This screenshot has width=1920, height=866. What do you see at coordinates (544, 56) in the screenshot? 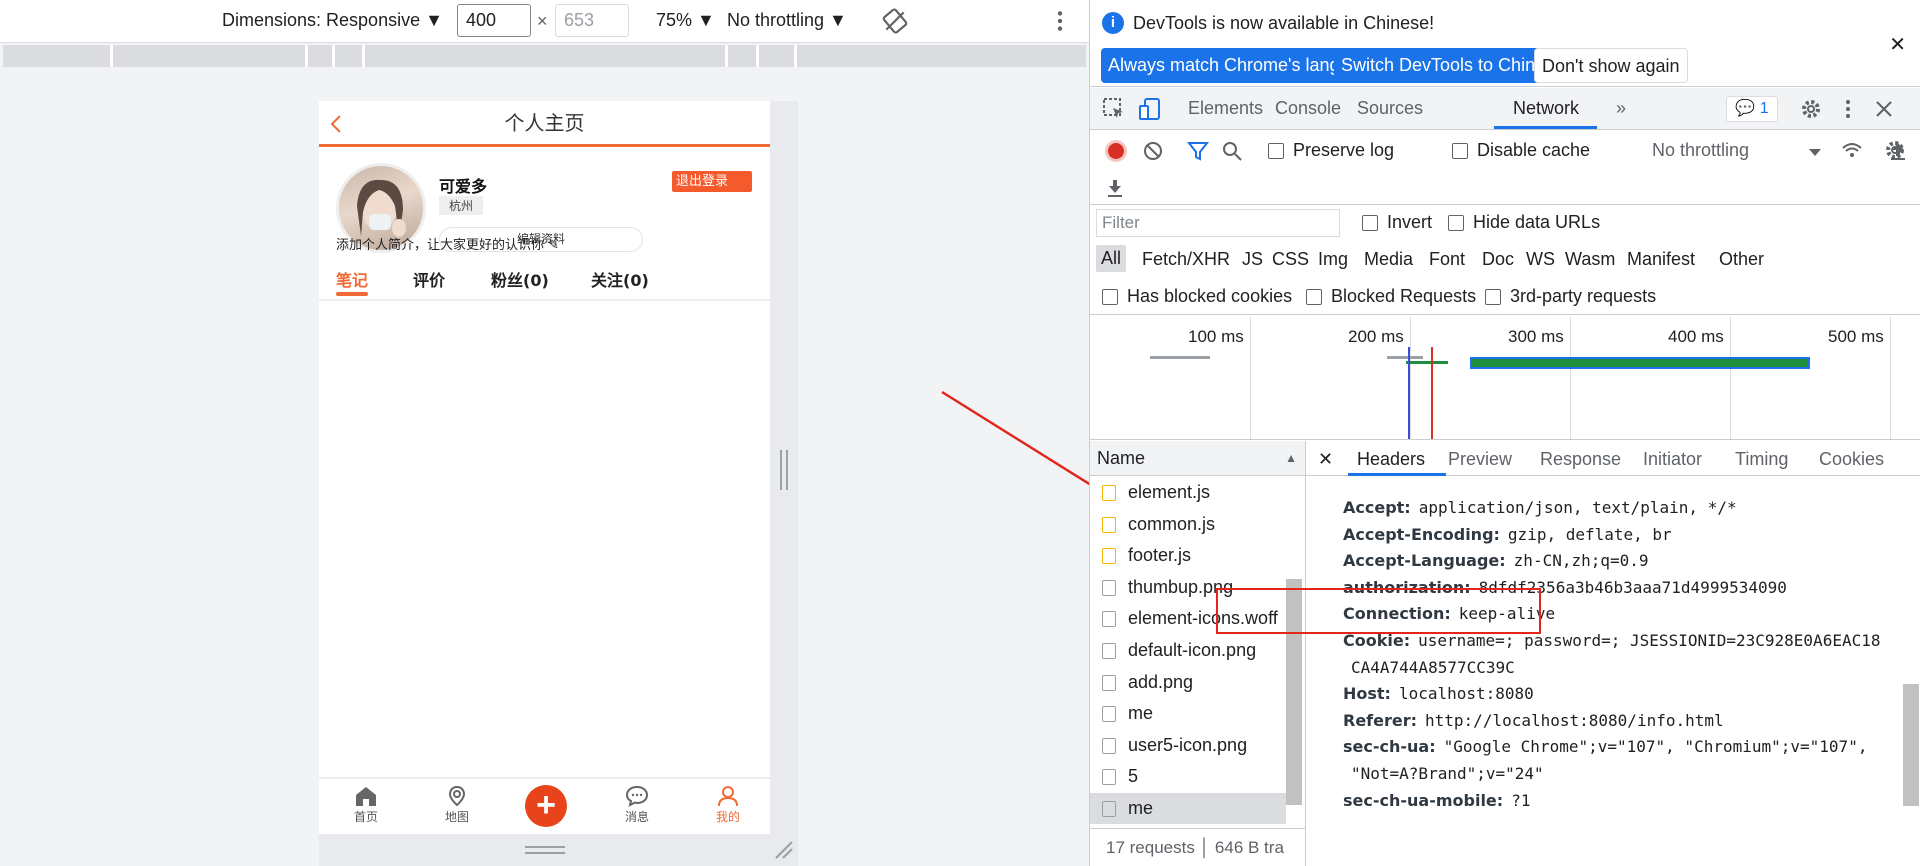
I see `media-query-ruler` at bounding box center [544, 56].